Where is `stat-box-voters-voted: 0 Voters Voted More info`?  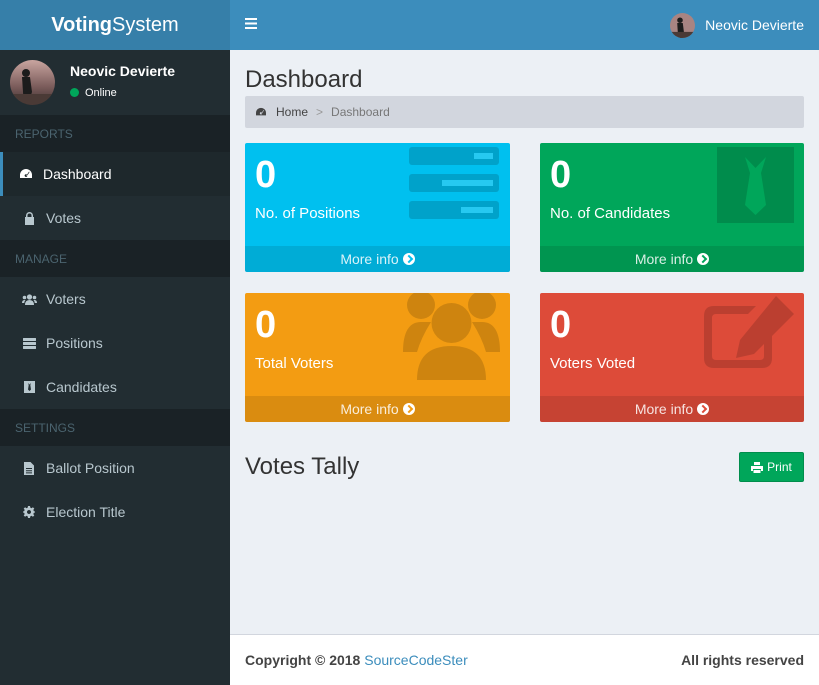 stat-box-voters-voted: 0 Voters Voted More info is located at coordinates (672, 357).